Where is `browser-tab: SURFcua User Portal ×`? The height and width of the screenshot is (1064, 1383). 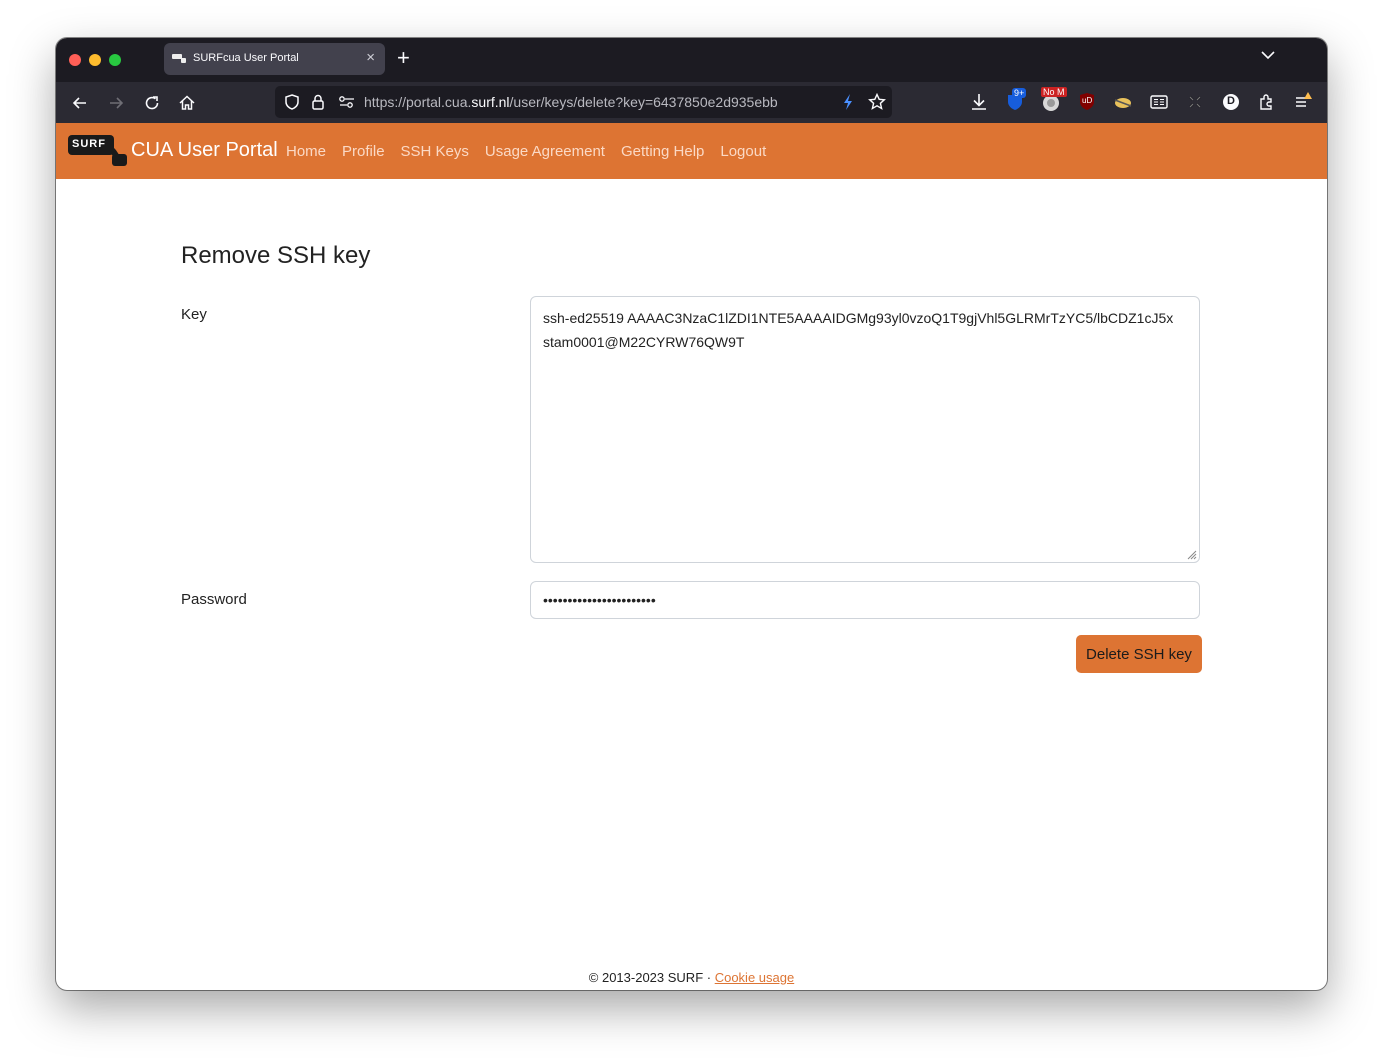 browser-tab: SURFcua User Portal × is located at coordinates (274, 59).